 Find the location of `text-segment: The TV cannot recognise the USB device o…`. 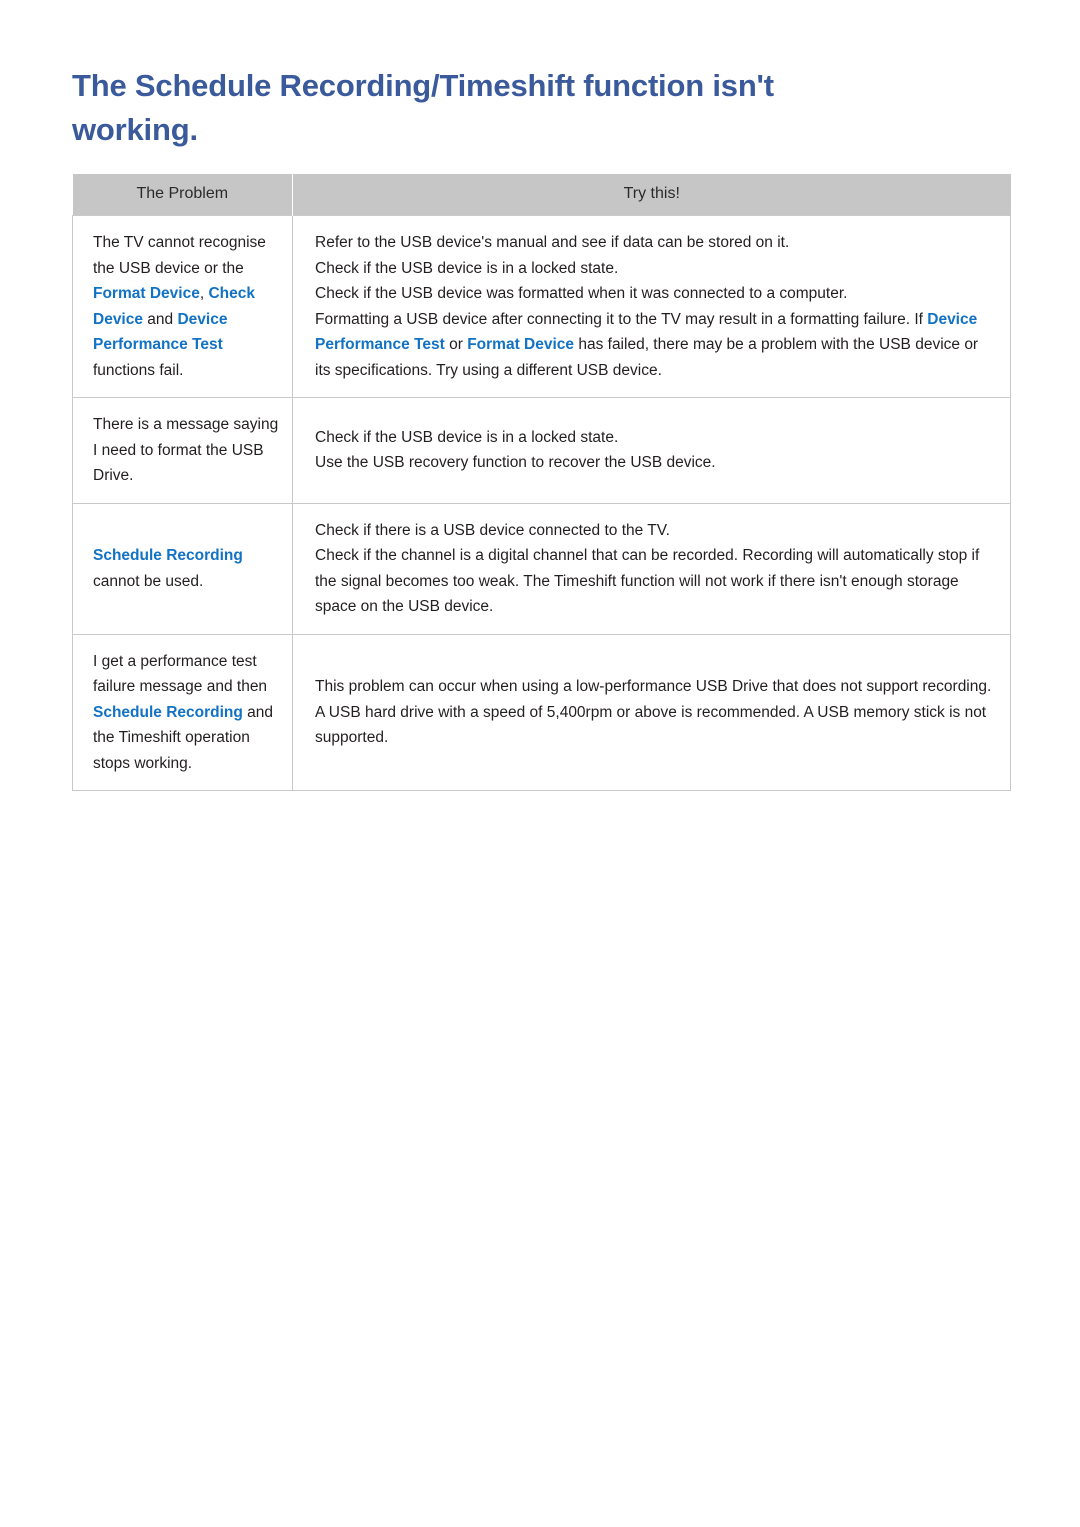

text-segment: The TV cannot recognise the USB device o… is located at coordinates (179, 255).